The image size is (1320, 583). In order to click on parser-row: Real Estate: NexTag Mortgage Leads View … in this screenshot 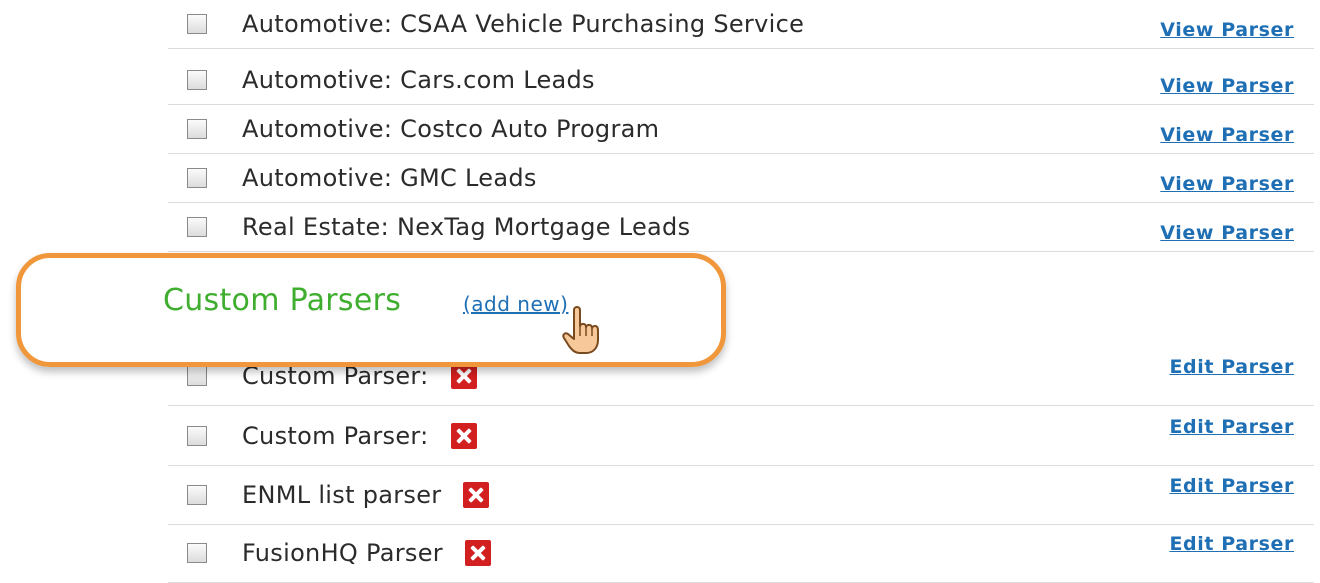, I will do `click(741, 227)`.